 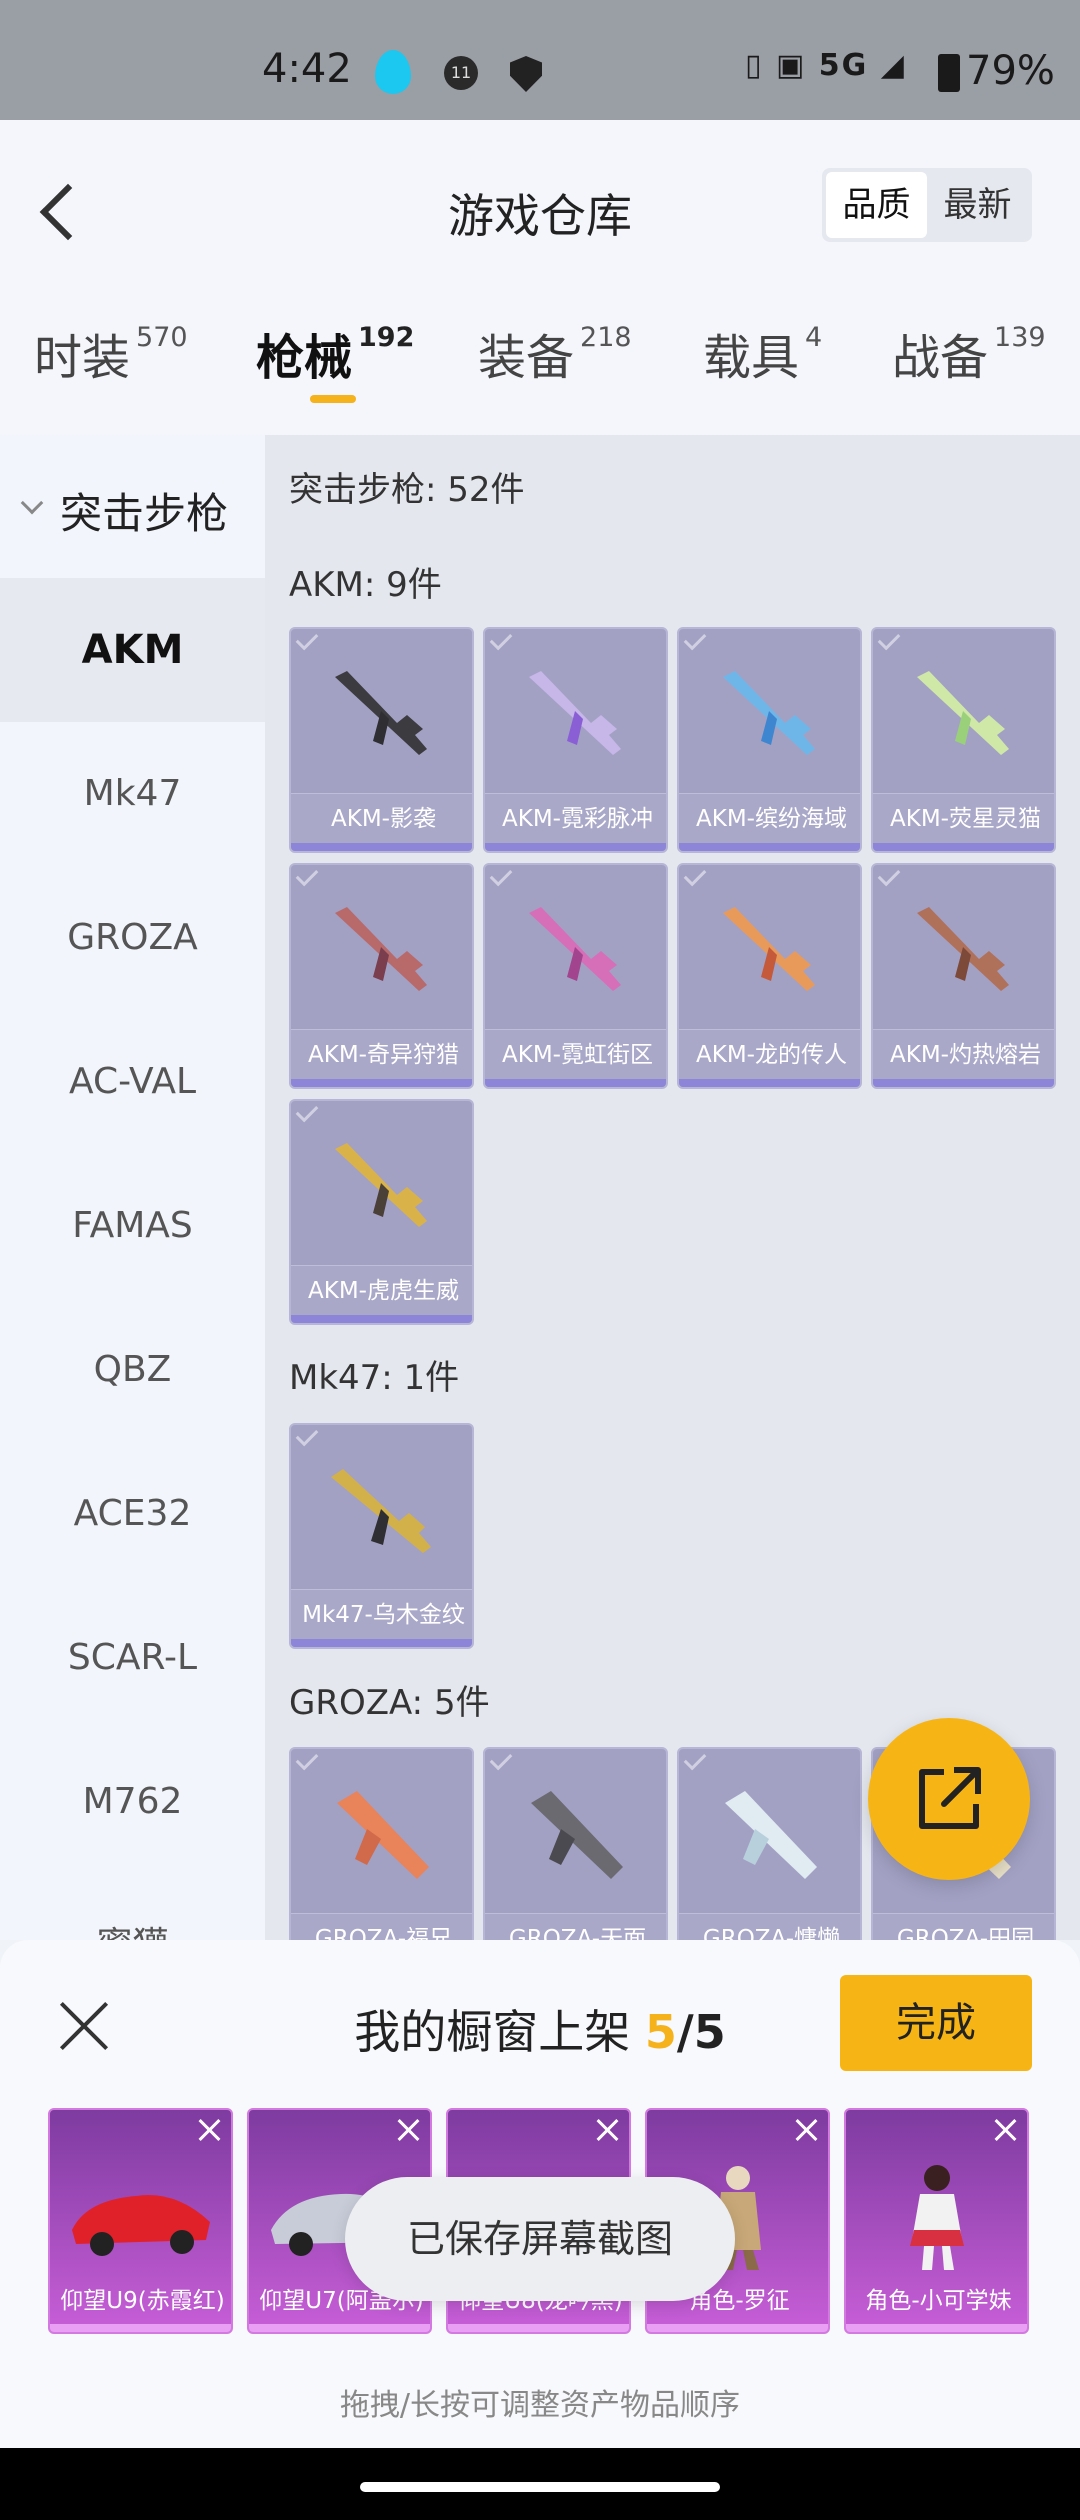 What do you see at coordinates (938, 2301) in the screenshot?
I see `item-name: 角色-小可学妹` at bounding box center [938, 2301].